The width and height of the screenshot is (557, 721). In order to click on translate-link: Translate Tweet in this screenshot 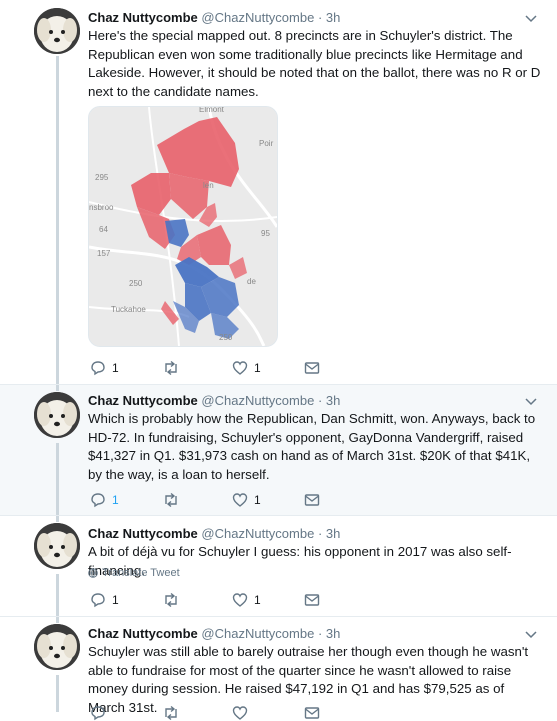, I will do `click(134, 573)`.